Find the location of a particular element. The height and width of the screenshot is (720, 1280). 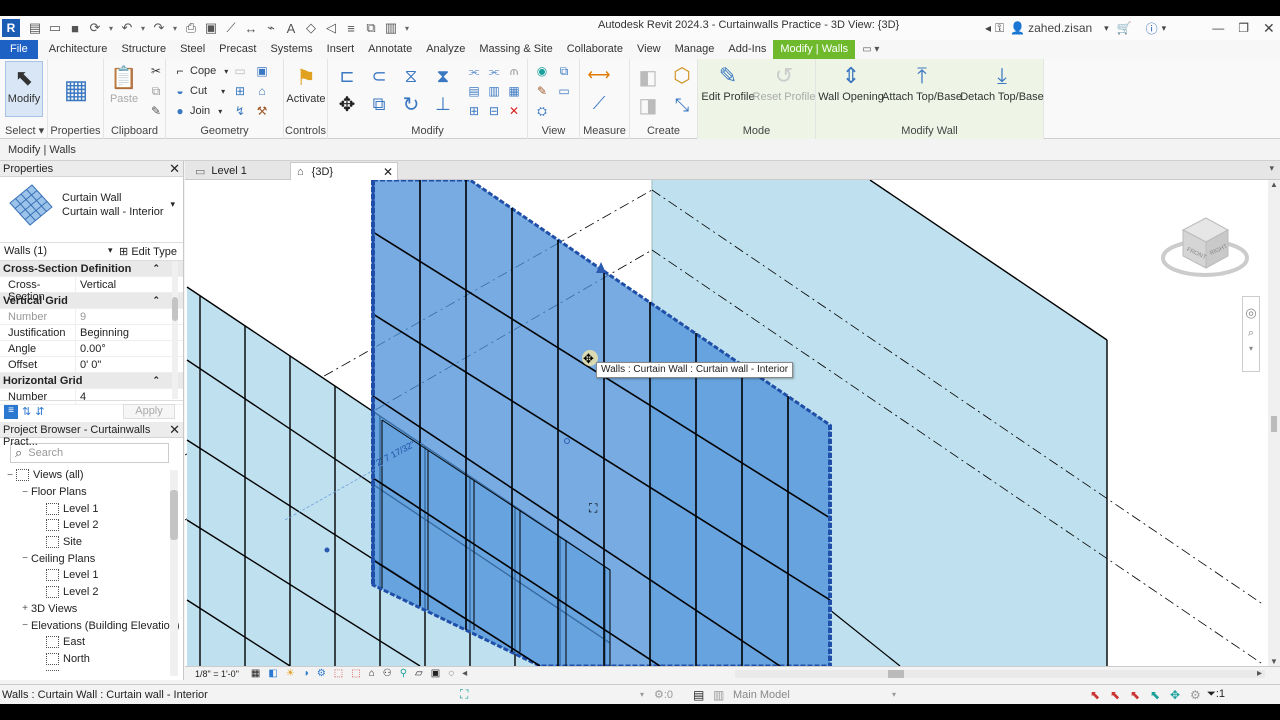

revit-logo-icon: R is located at coordinates (11, 28).